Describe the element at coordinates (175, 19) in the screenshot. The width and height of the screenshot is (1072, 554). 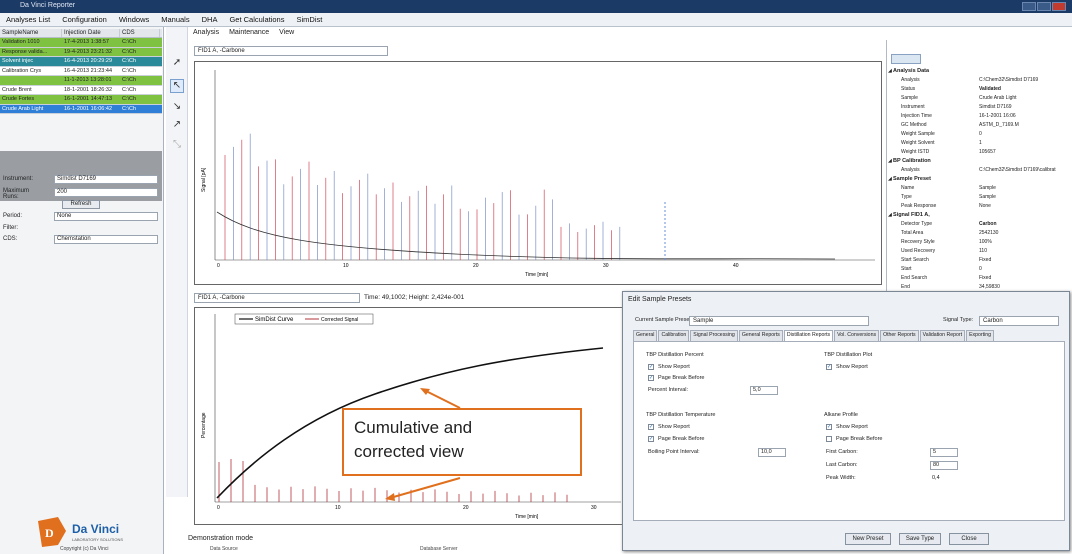
I see `menu-manuals: Manuals` at that location.